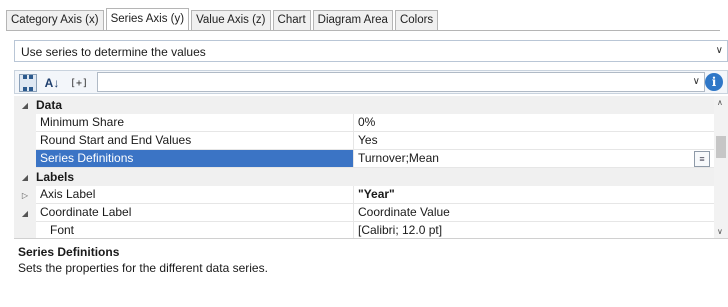 This screenshot has width=728, height=307. I want to click on property-row-coordinate-label: ◢ Coordinate Label Coordinate Value, so click(364, 213).